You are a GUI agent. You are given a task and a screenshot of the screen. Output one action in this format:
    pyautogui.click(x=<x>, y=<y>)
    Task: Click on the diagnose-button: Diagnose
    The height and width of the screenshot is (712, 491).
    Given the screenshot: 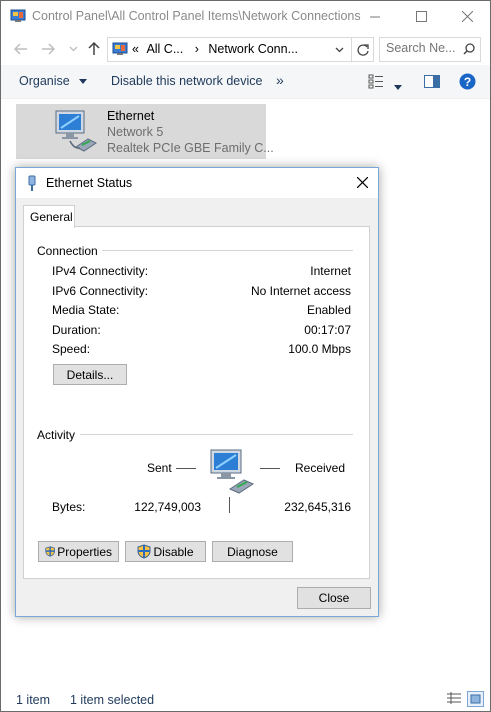 What is the action you would take?
    pyautogui.click(x=252, y=551)
    